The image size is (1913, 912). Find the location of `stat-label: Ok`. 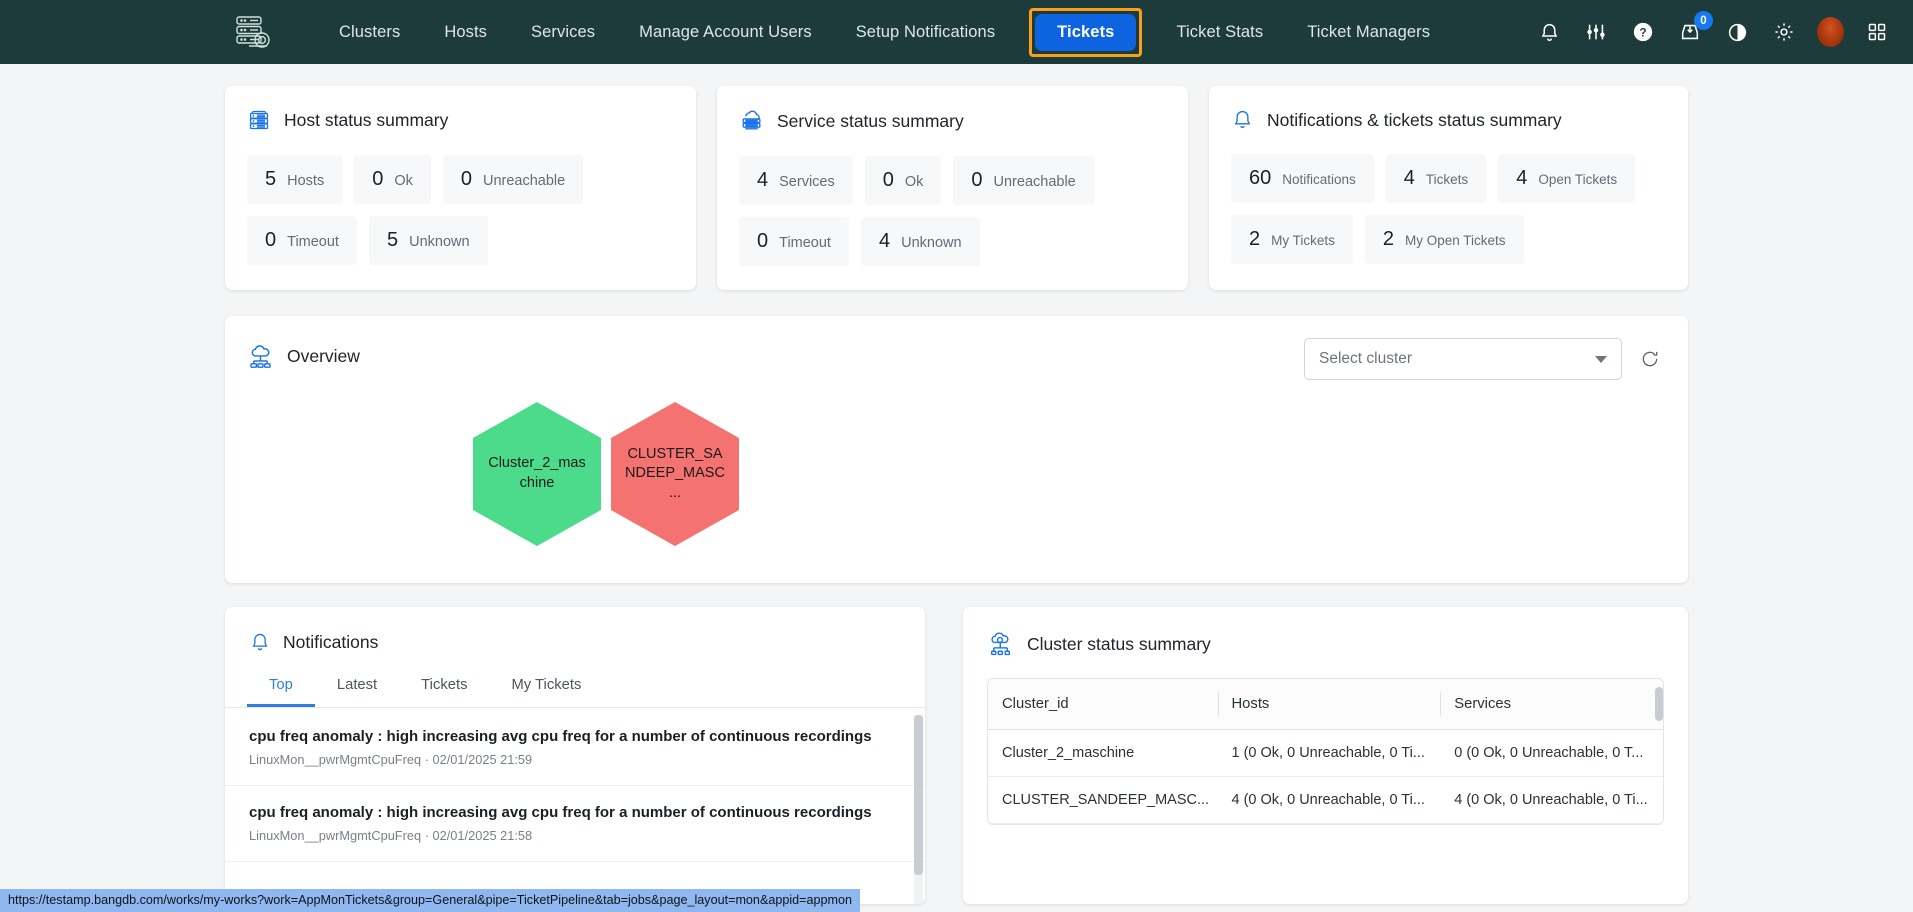

stat-label: Ok is located at coordinates (403, 181).